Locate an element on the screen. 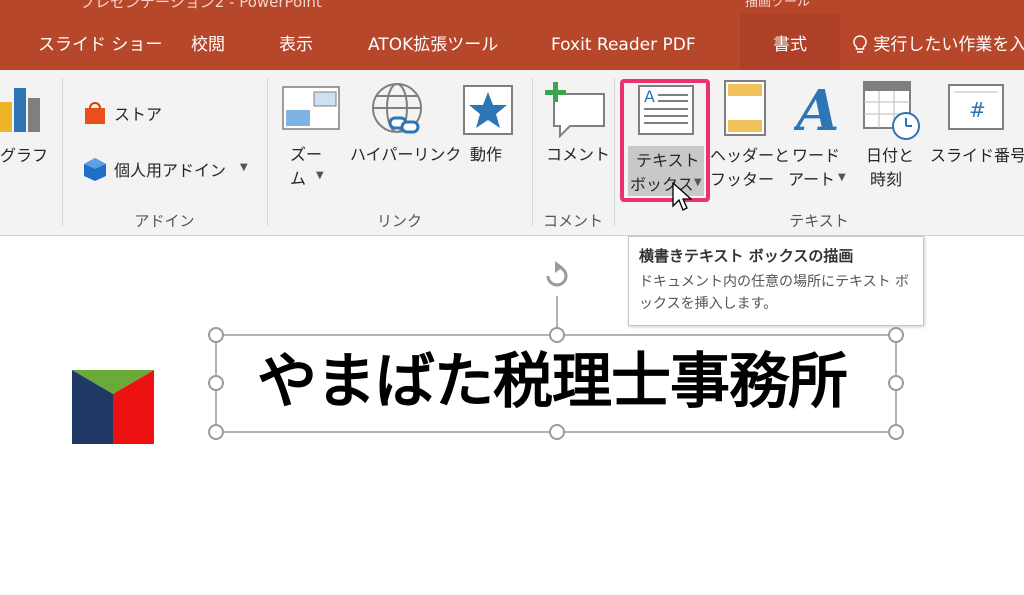 The height and width of the screenshot is (595, 1024). textbox-button: A テキスト ボックス ▼ is located at coordinates (665, 140).